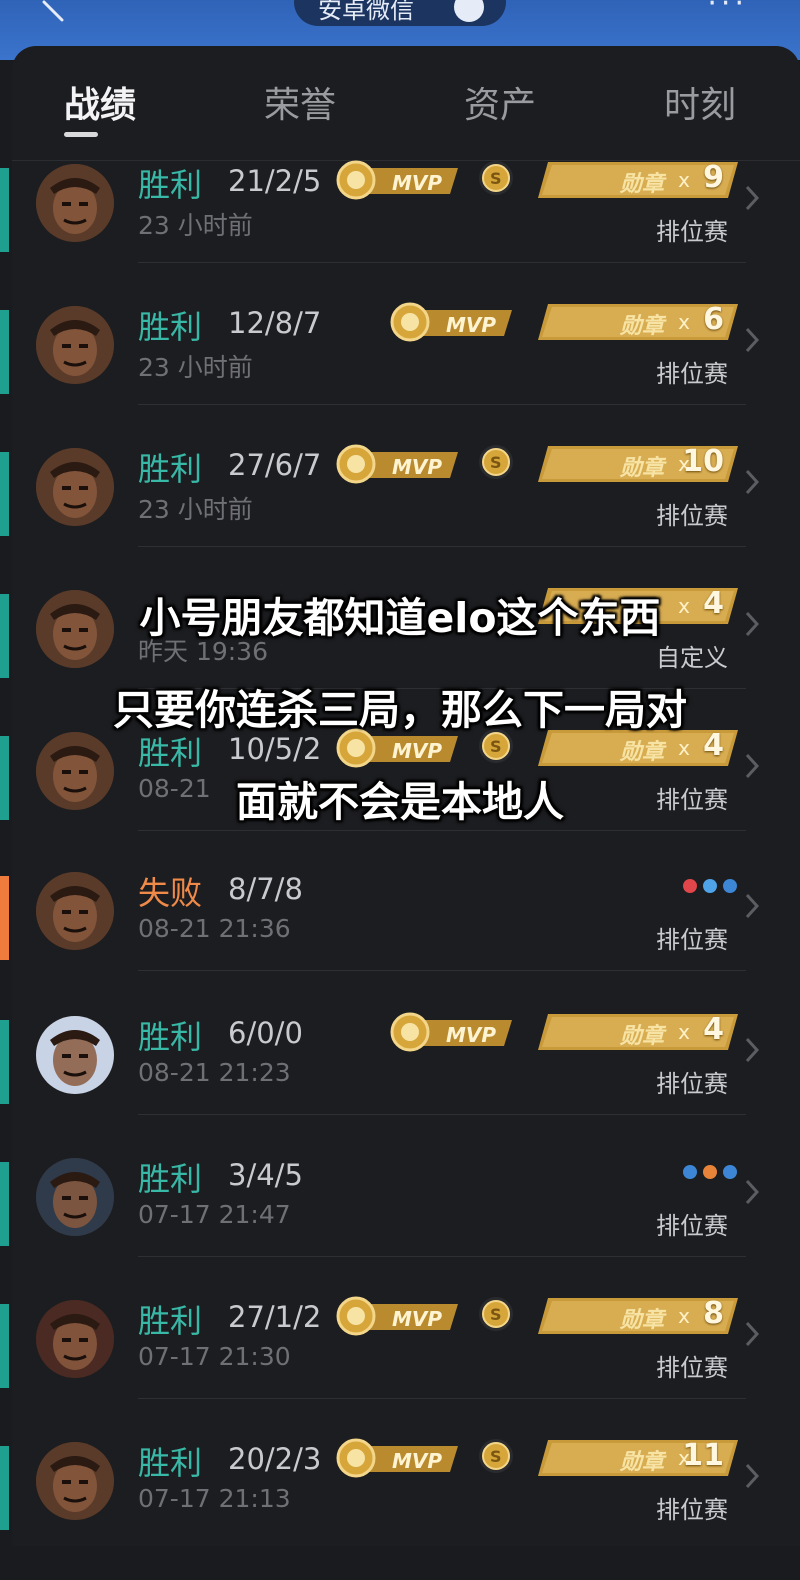 The image size is (800, 1580). Describe the element at coordinates (500, 102) in the screenshot. I see `tab-assets: 资产` at that location.